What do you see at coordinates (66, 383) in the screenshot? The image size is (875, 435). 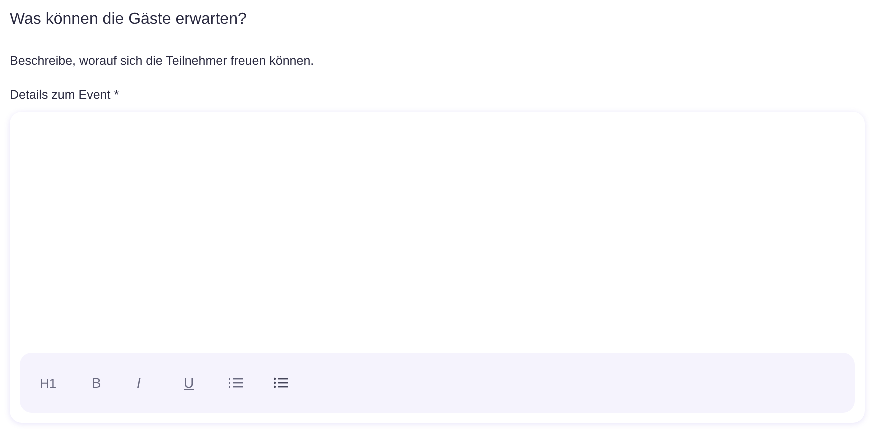 I see `heading-button: H1` at bounding box center [66, 383].